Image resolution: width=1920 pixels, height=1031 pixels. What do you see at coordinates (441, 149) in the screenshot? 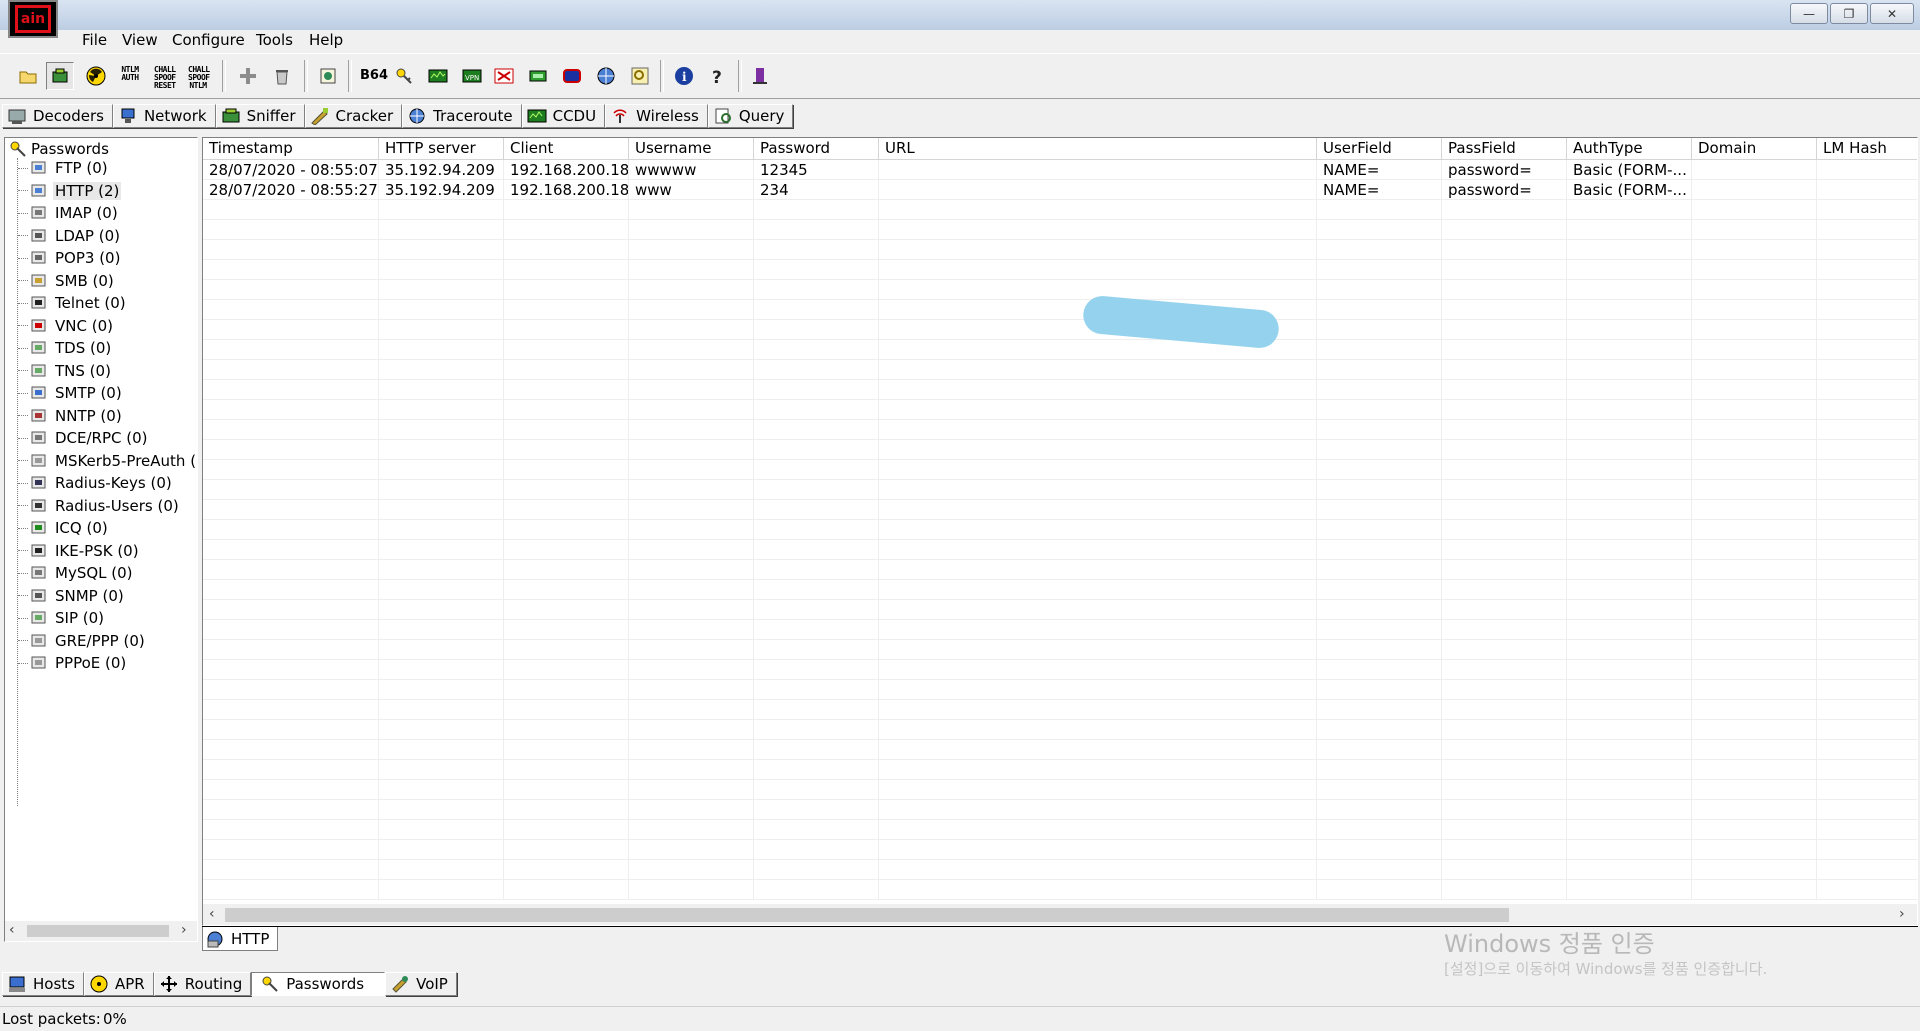
I see `column-header: HTTP server` at bounding box center [441, 149].